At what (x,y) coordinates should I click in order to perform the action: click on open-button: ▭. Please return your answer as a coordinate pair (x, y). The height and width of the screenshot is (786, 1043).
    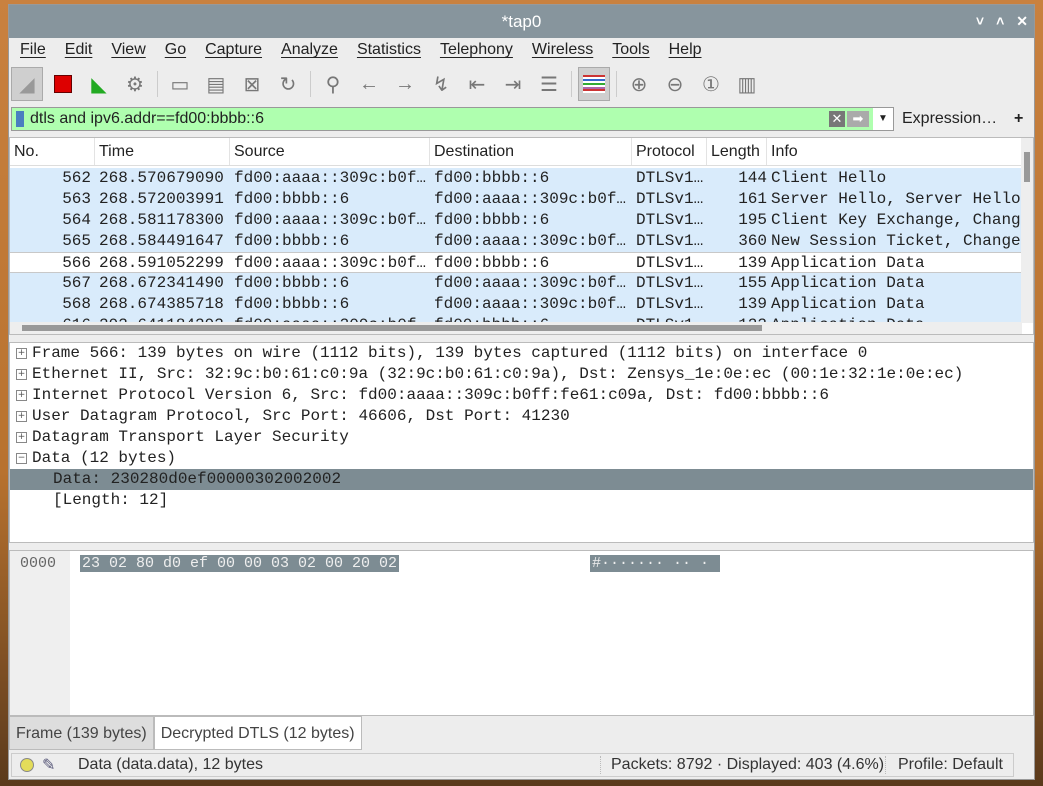
    Looking at the image, I should click on (180, 84).